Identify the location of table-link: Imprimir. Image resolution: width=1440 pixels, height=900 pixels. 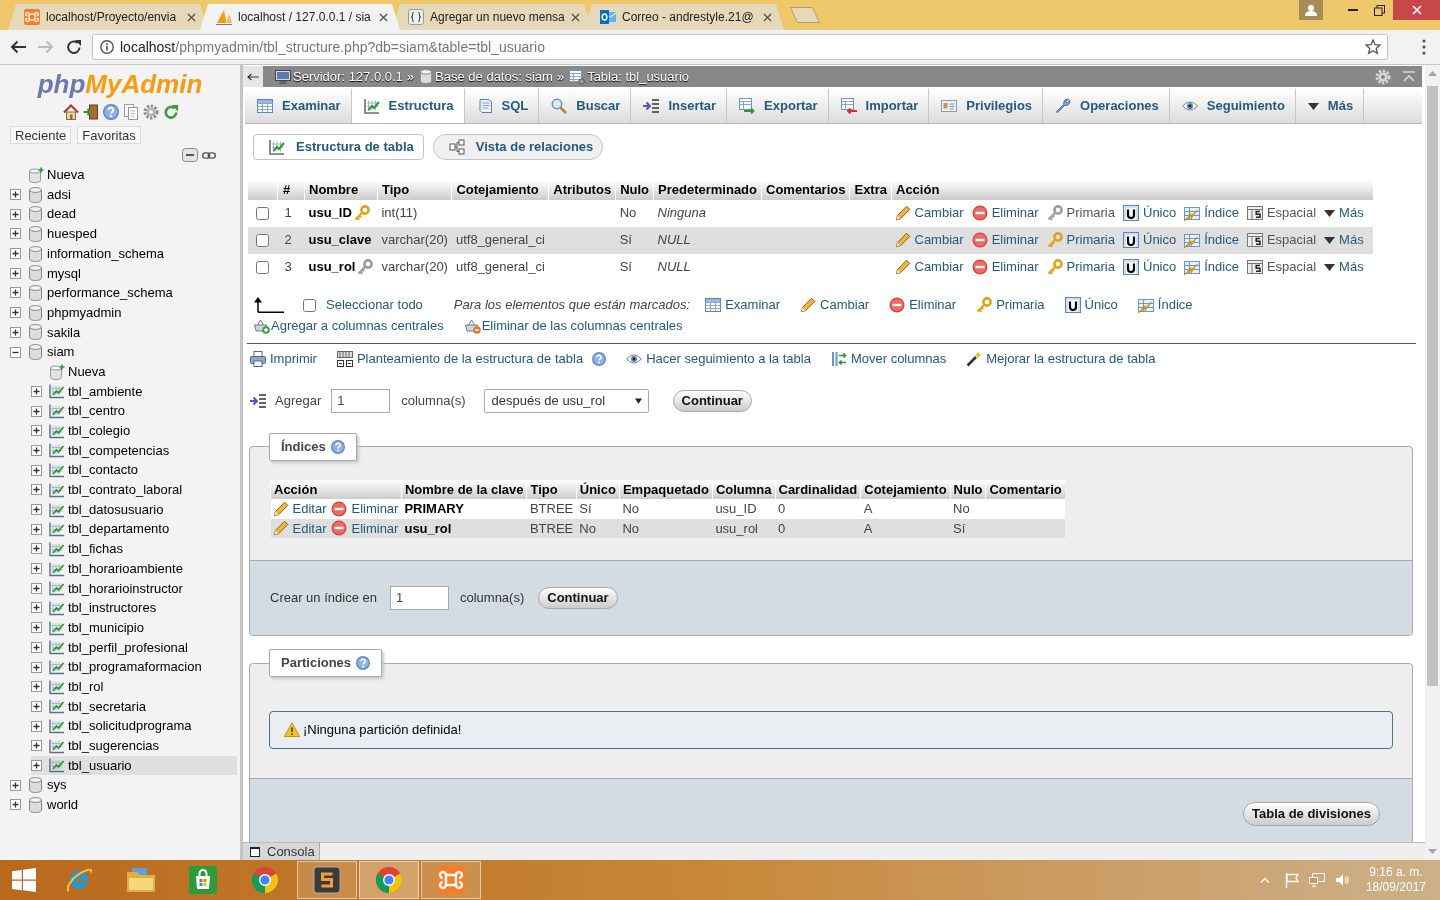
(283, 358).